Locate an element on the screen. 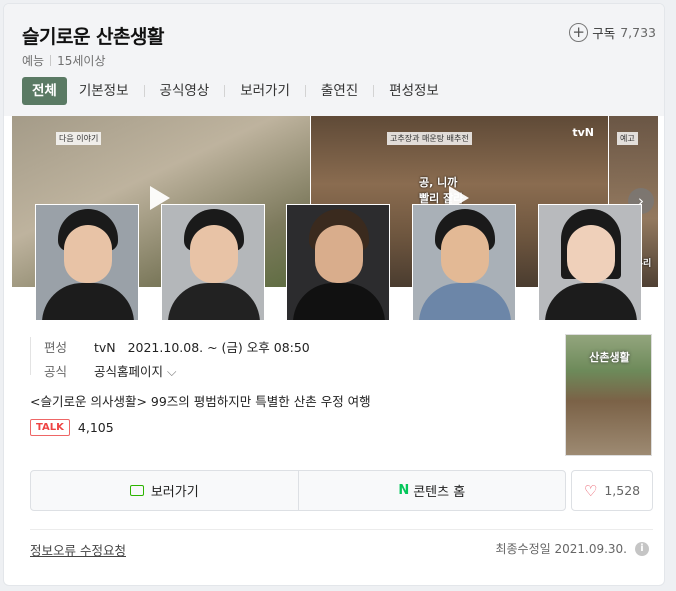 This screenshot has height=591, width=676. program-description: <슬기로운 의사생활> 99즈의 평범하지만 특별한 산촌 우정 여행 is located at coordinates (200, 401).